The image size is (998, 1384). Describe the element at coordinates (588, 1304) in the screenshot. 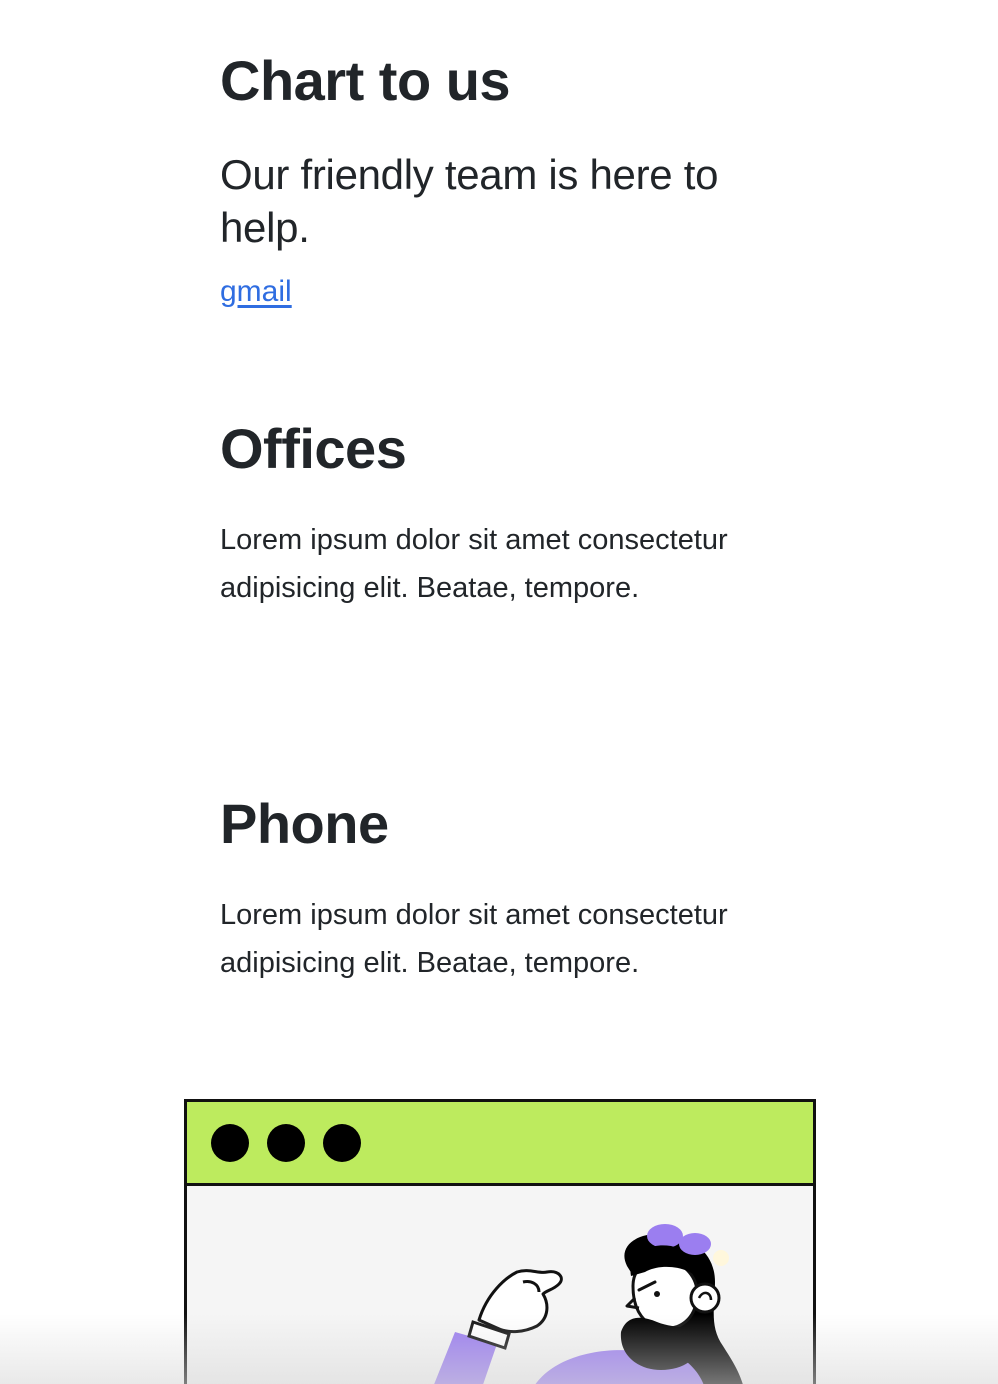

I see `person-illustration-icon` at that location.